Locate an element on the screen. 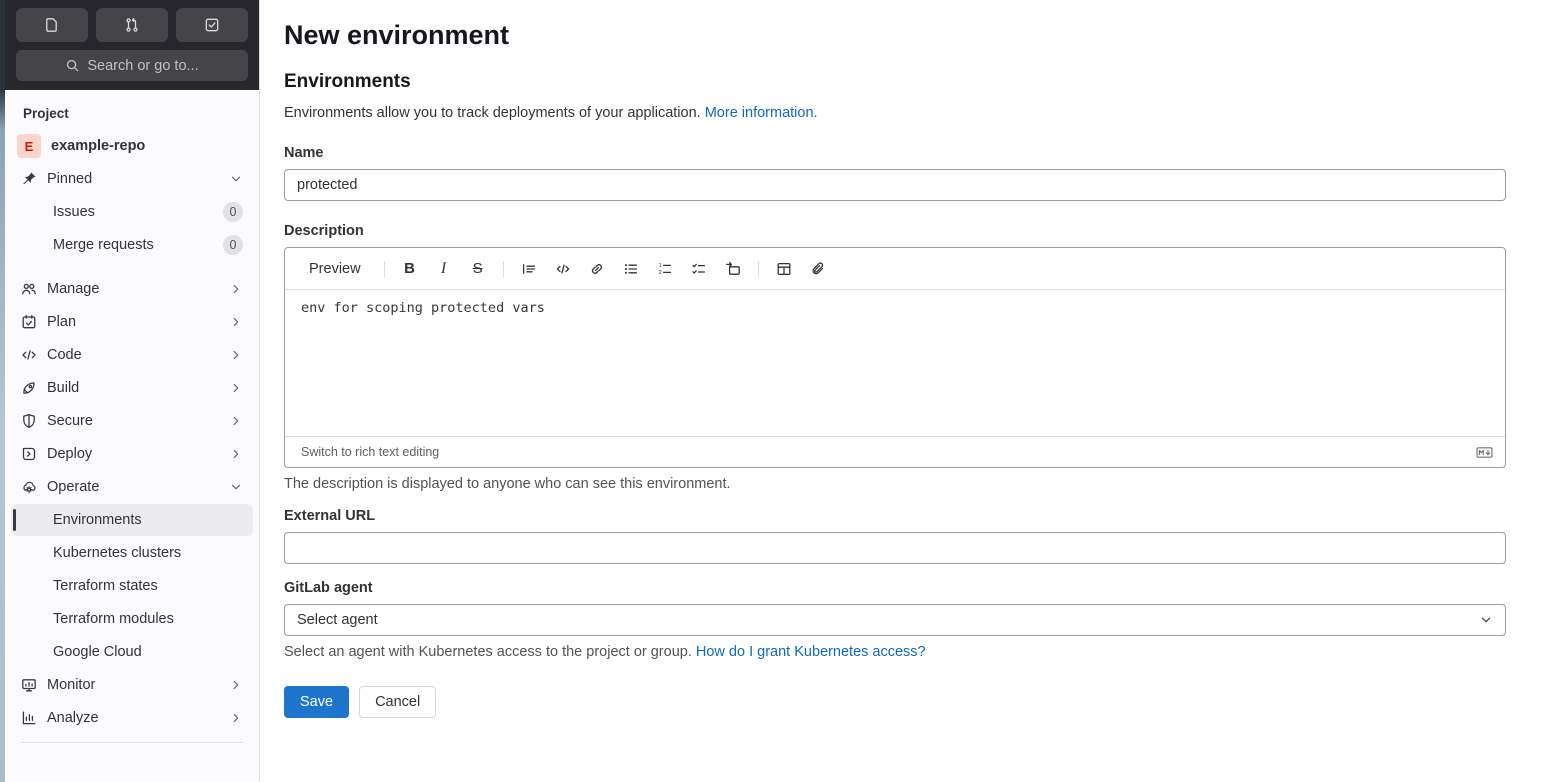 This screenshot has height=782, width=1550. quote-icon is located at coordinates (529, 269).